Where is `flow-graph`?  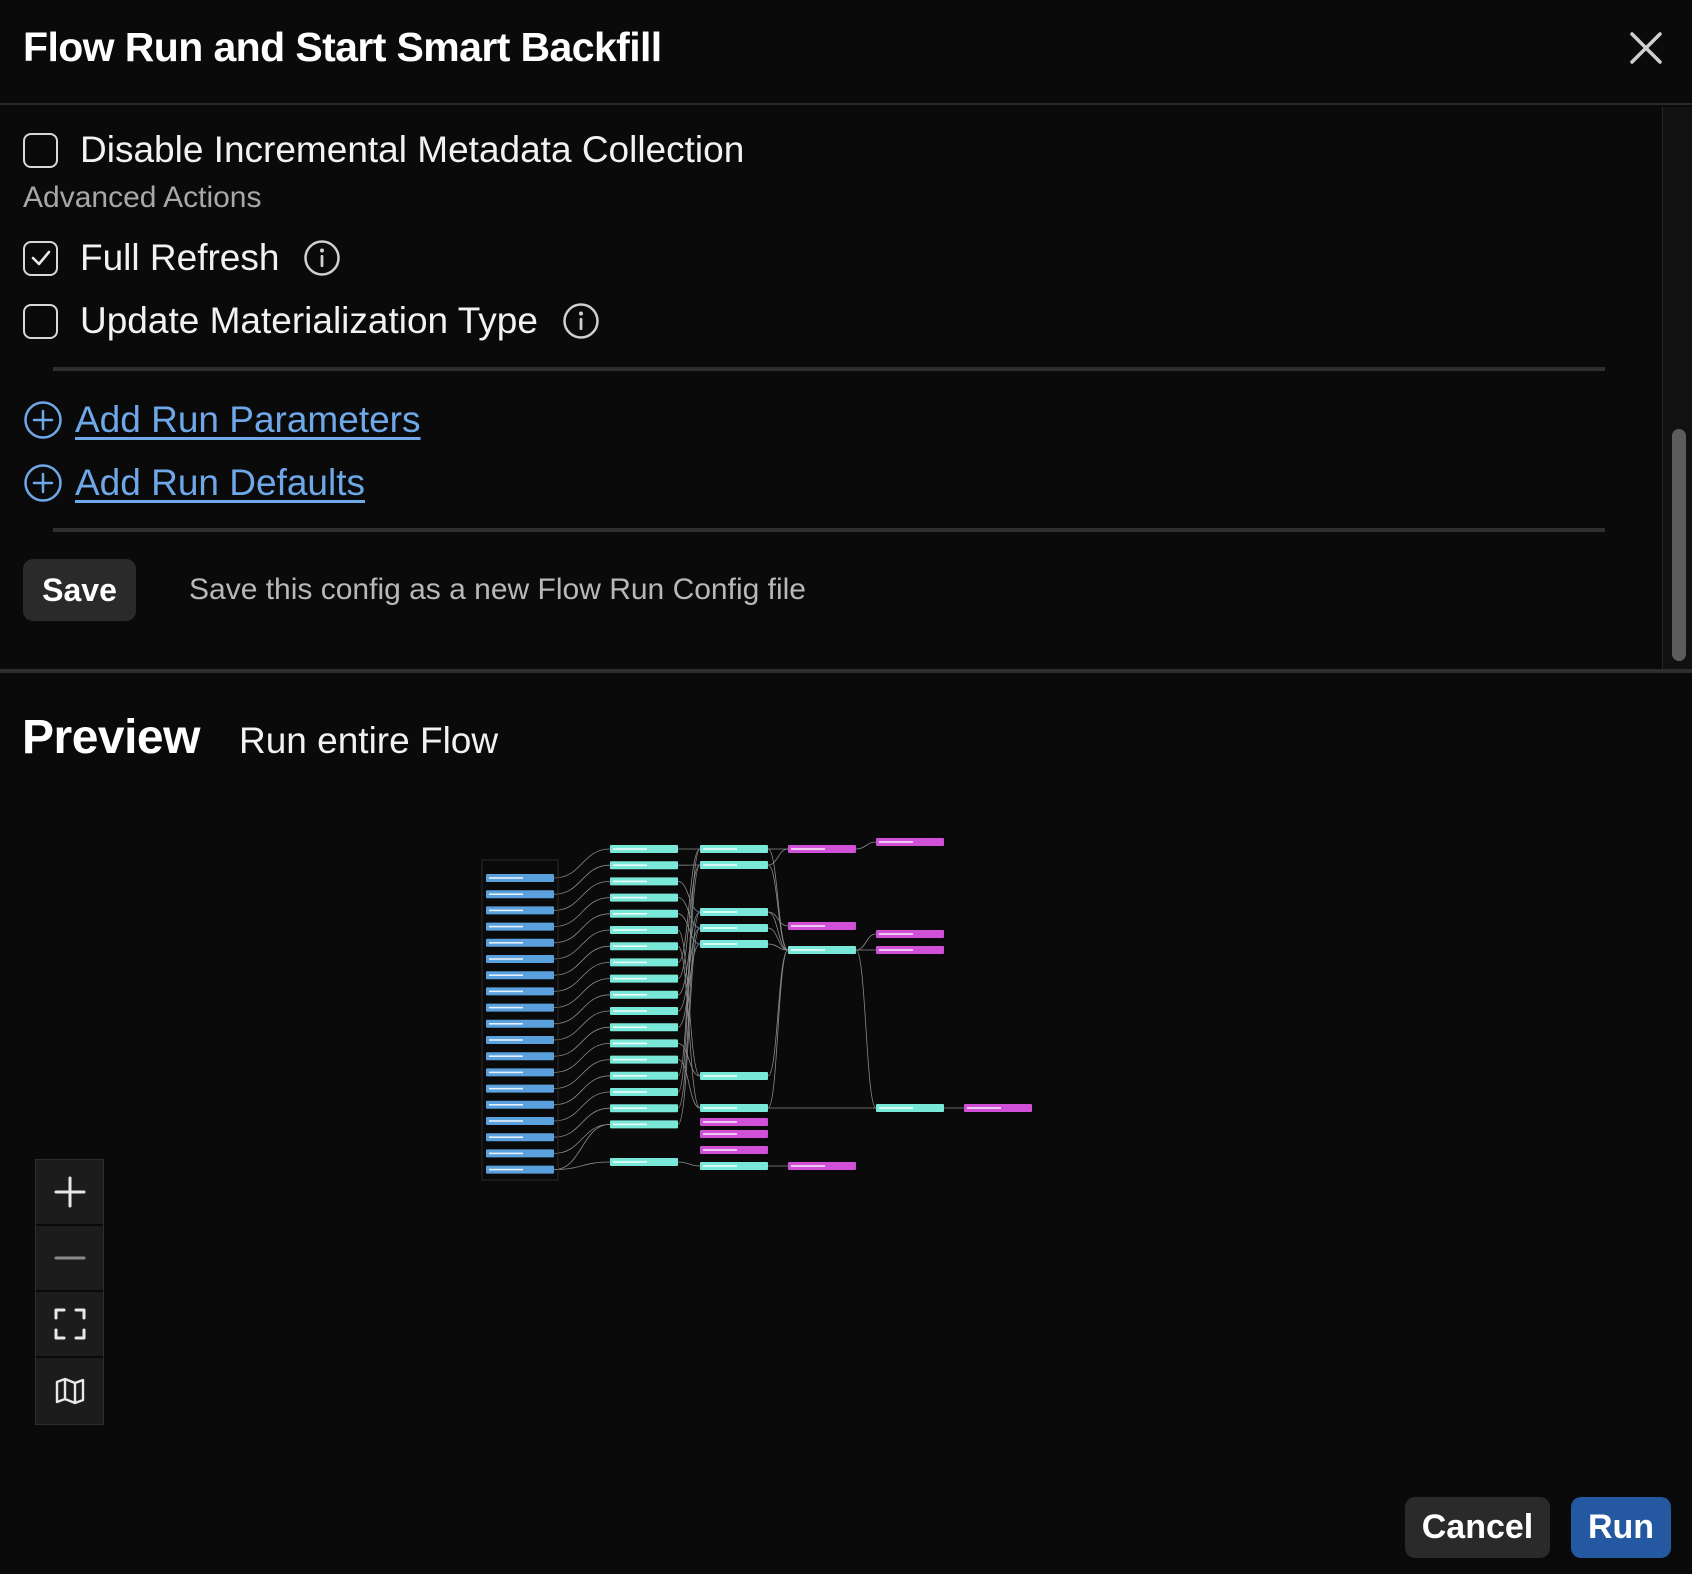 flow-graph is located at coordinates (770, 1010).